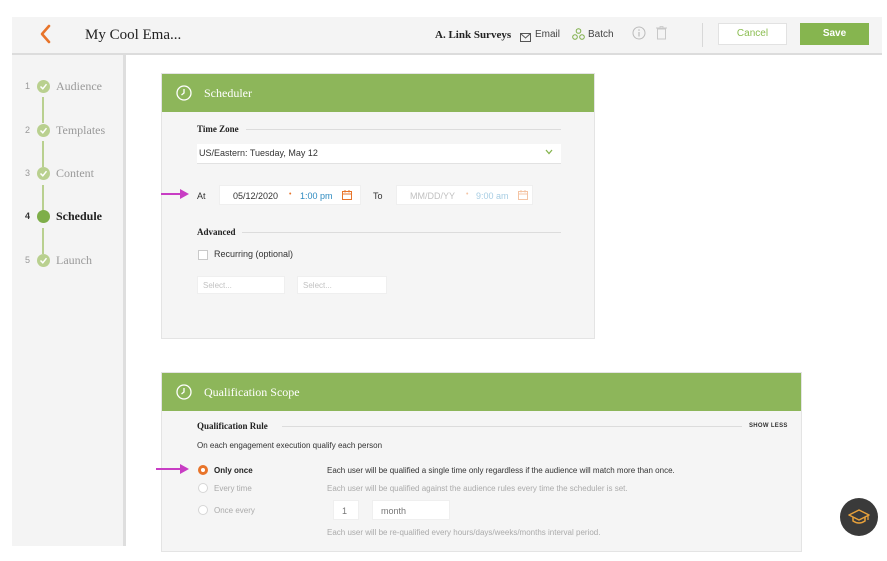 The height and width of the screenshot is (561, 887). I want to click on to-datetime-field: MM/DD/YY • 9:00 am, so click(464, 195).